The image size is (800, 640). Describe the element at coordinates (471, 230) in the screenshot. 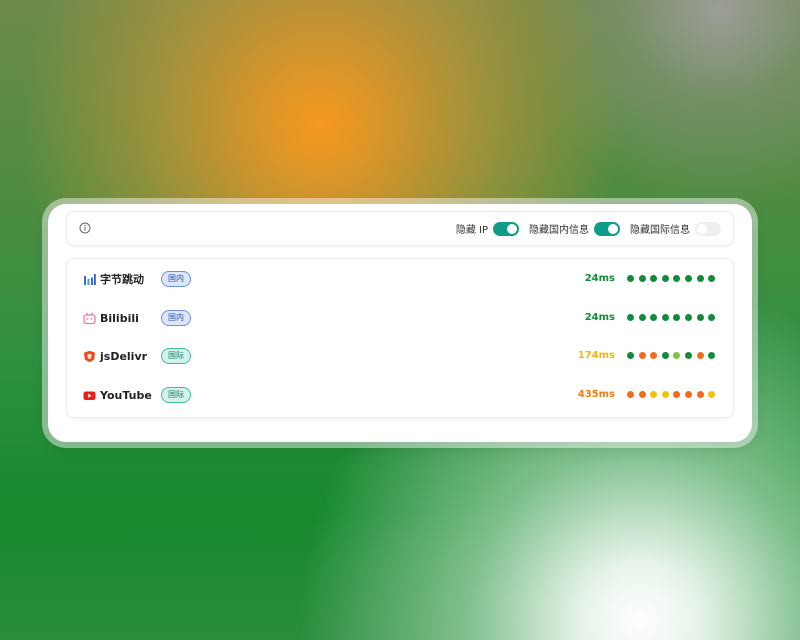

I see `toggle-label: 隐藏 IP` at that location.